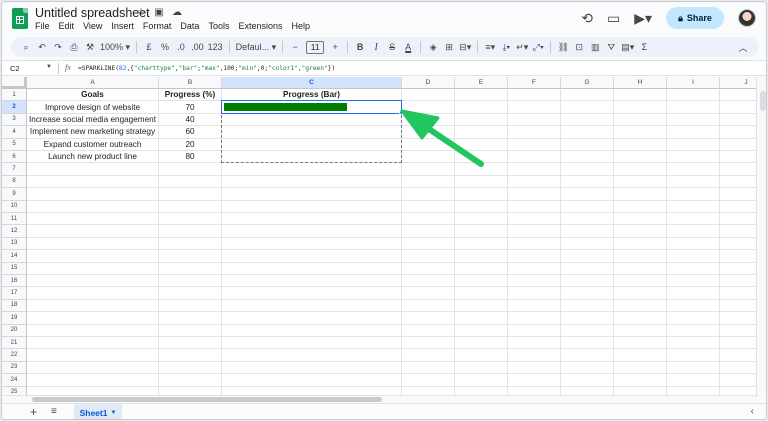 This screenshot has width=768, height=421. I want to click on row-header-2: 2, so click(14, 107).